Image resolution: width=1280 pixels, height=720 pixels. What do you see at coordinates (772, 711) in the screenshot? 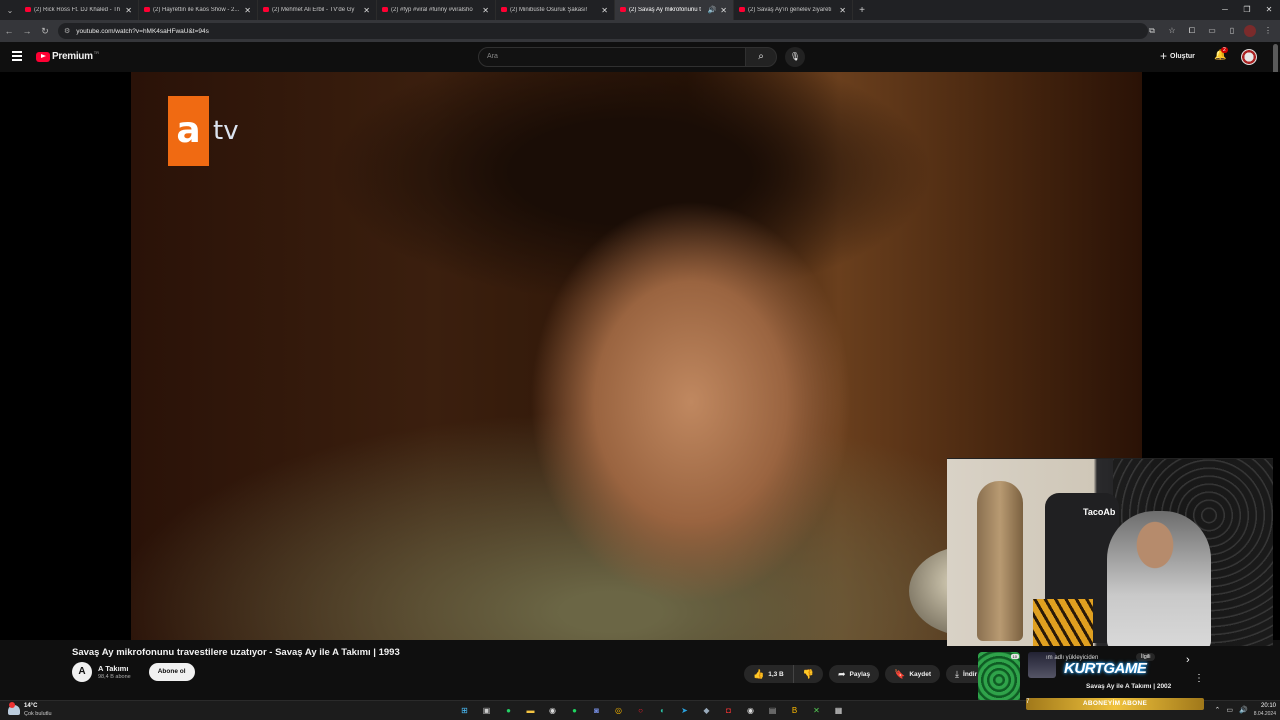
I see `streamlabs-icon: ▤` at bounding box center [772, 711].